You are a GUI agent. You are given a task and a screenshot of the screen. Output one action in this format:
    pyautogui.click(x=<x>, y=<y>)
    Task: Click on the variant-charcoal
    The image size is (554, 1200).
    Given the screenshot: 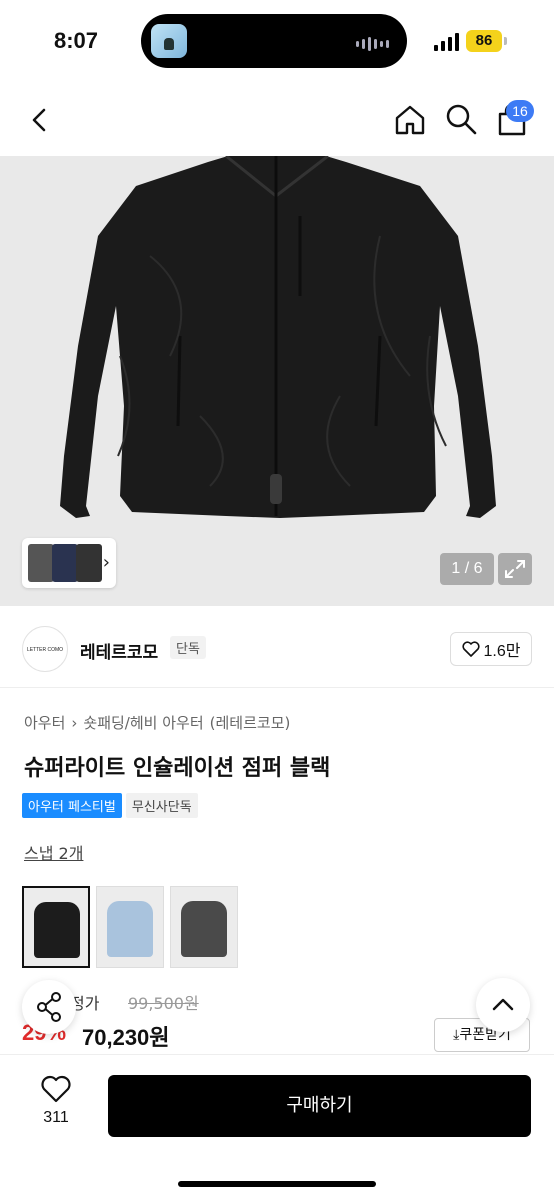 What is the action you would take?
    pyautogui.click(x=204, y=927)
    